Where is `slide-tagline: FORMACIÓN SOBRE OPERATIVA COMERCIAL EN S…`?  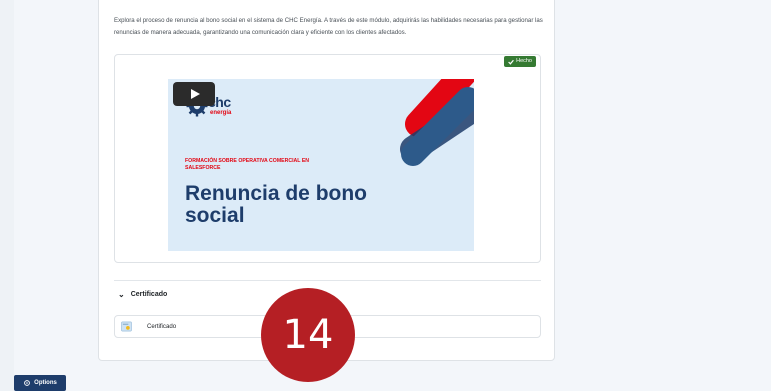
slide-tagline: FORMACIÓN SOBRE OPERATIVA COMERCIAL EN S… is located at coordinates (247, 164).